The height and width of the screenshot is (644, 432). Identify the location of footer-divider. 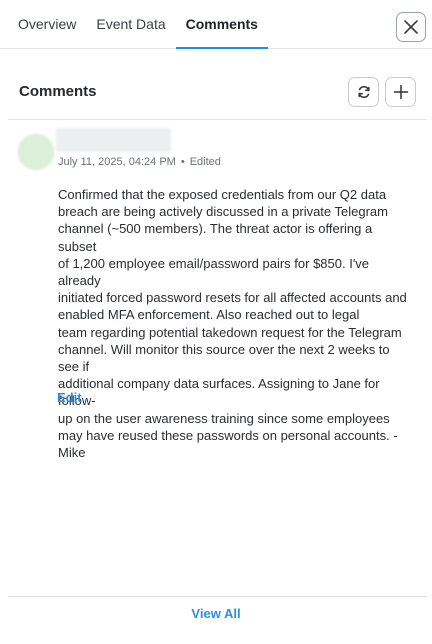
(217, 596).